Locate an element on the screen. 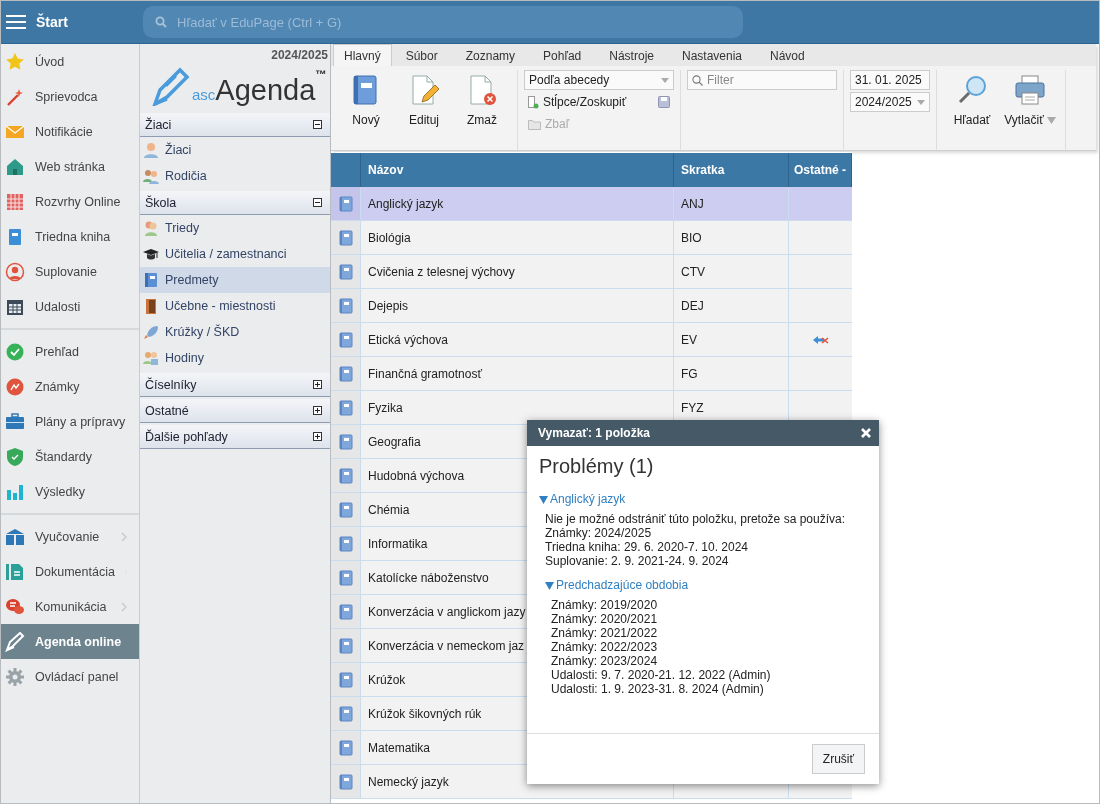  table-row: Cvičenia z telesnej výchovy CTV is located at coordinates (591, 272).